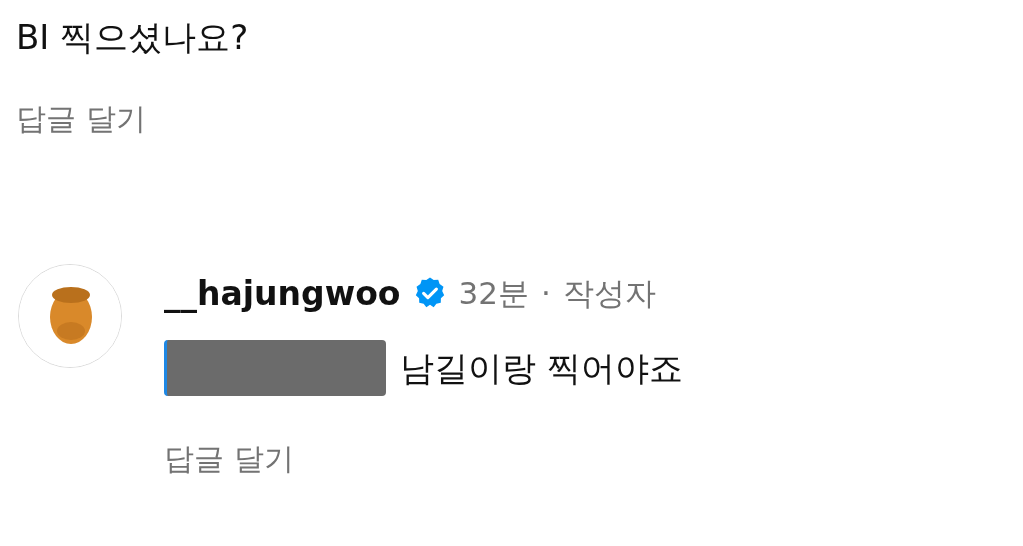 The height and width of the screenshot is (546, 1023). Describe the element at coordinates (493, 293) in the screenshot. I see `timestamp: 32분` at that location.